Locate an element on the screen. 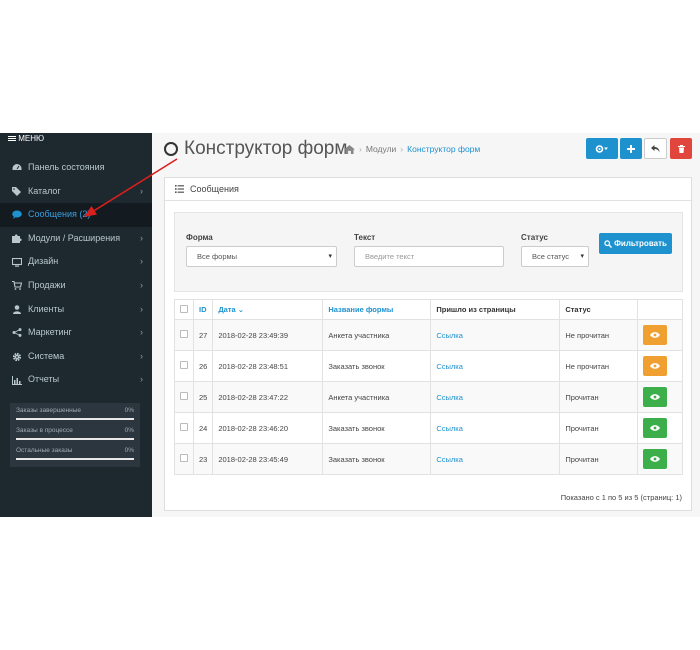  hamburger-icon is located at coordinates (12, 138).